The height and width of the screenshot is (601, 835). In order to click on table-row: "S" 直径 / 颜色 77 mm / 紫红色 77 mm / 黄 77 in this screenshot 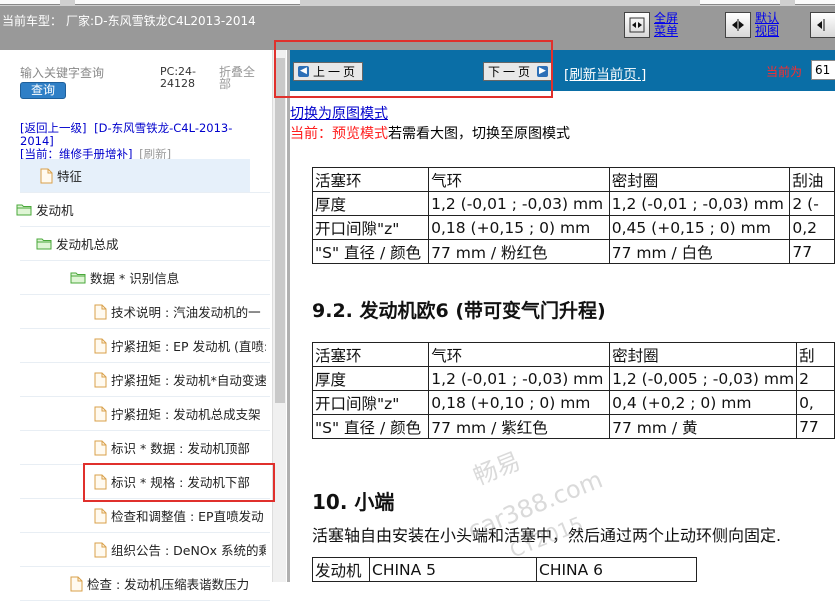, I will do `click(573, 426)`.